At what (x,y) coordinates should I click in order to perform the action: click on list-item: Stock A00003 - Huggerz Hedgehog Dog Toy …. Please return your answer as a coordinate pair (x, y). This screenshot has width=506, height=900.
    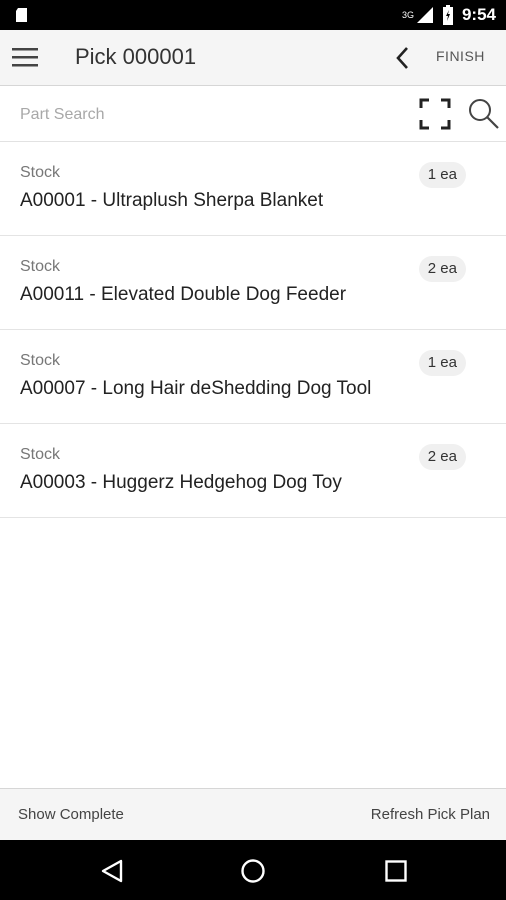
    Looking at the image, I should click on (253, 471).